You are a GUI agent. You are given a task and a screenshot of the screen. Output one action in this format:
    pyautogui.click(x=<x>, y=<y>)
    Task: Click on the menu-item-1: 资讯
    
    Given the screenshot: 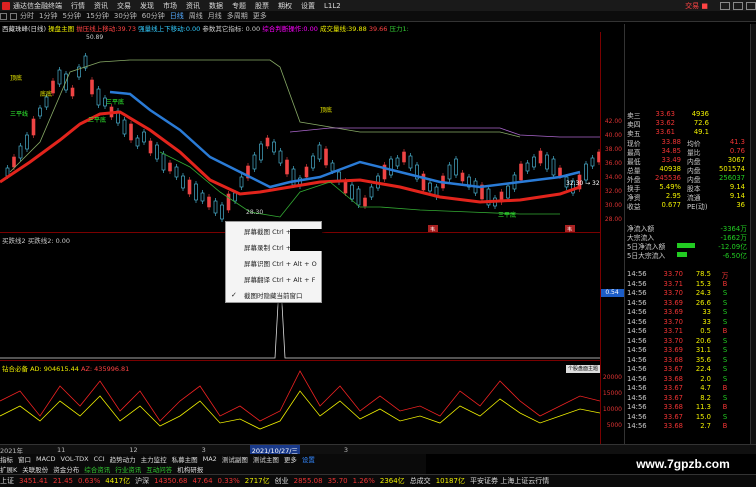 What is the action you would take?
    pyautogui.click(x=101, y=6)
    